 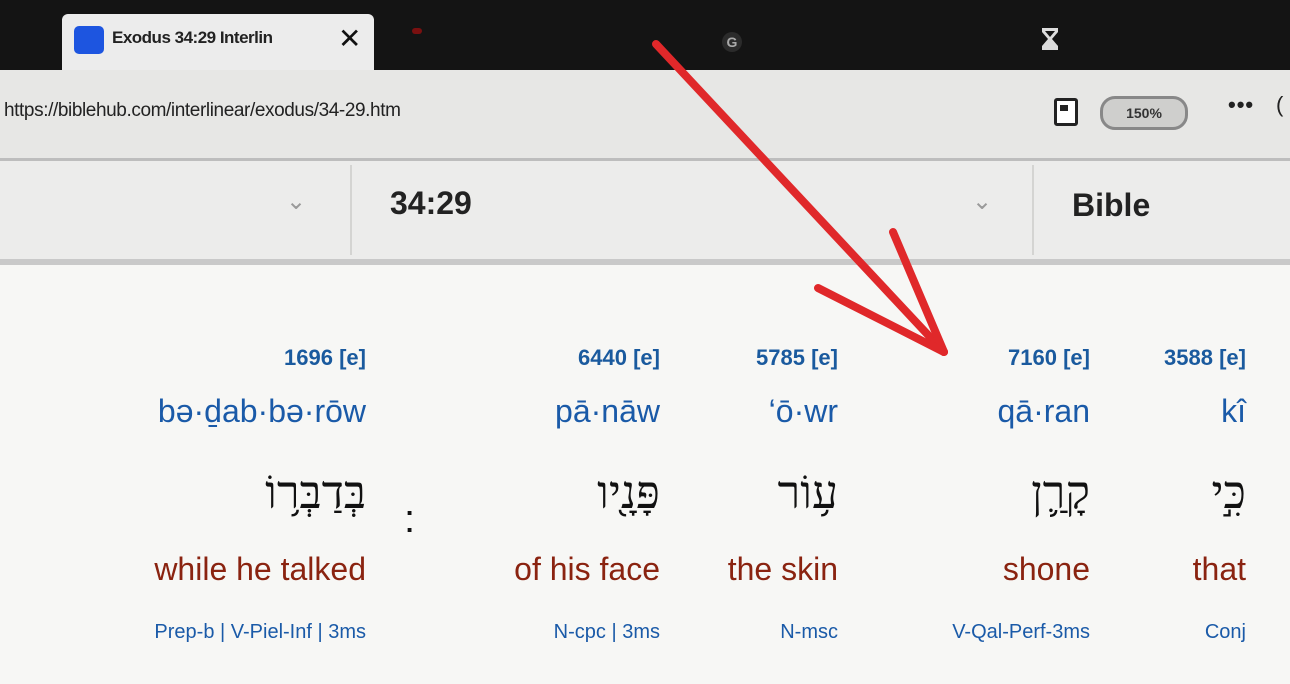 What do you see at coordinates (1241, 105) in the screenshot?
I see `more-actions-icon: •••` at bounding box center [1241, 105].